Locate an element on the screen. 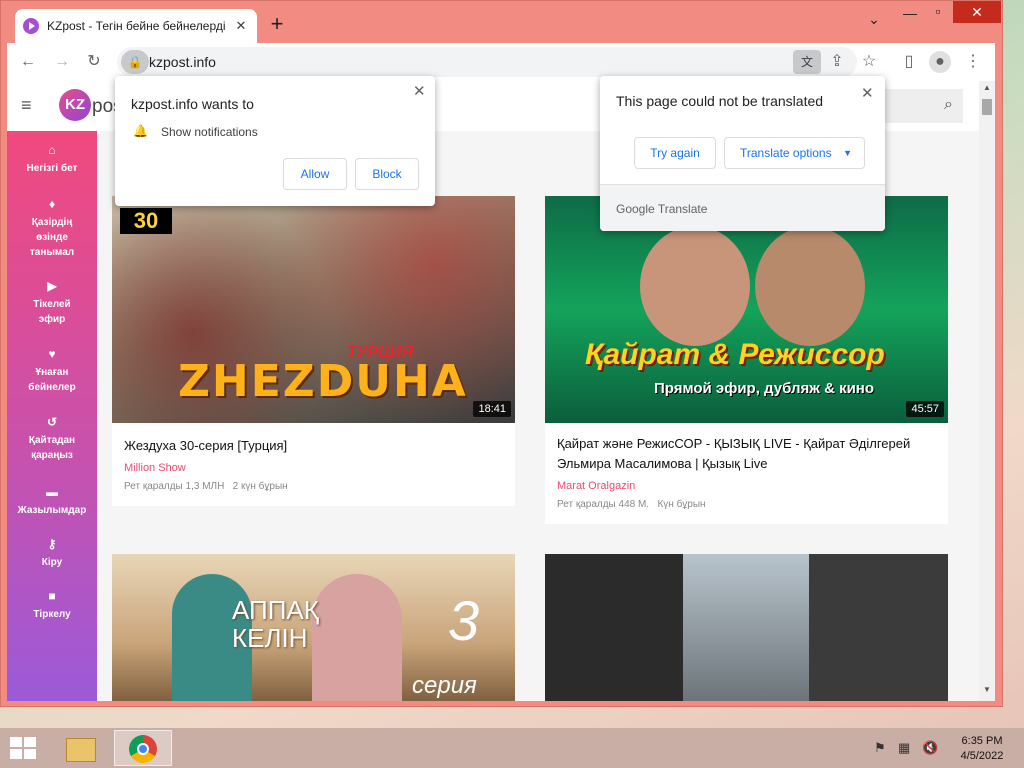  episode-badge: 3 is located at coordinates (464, 620).